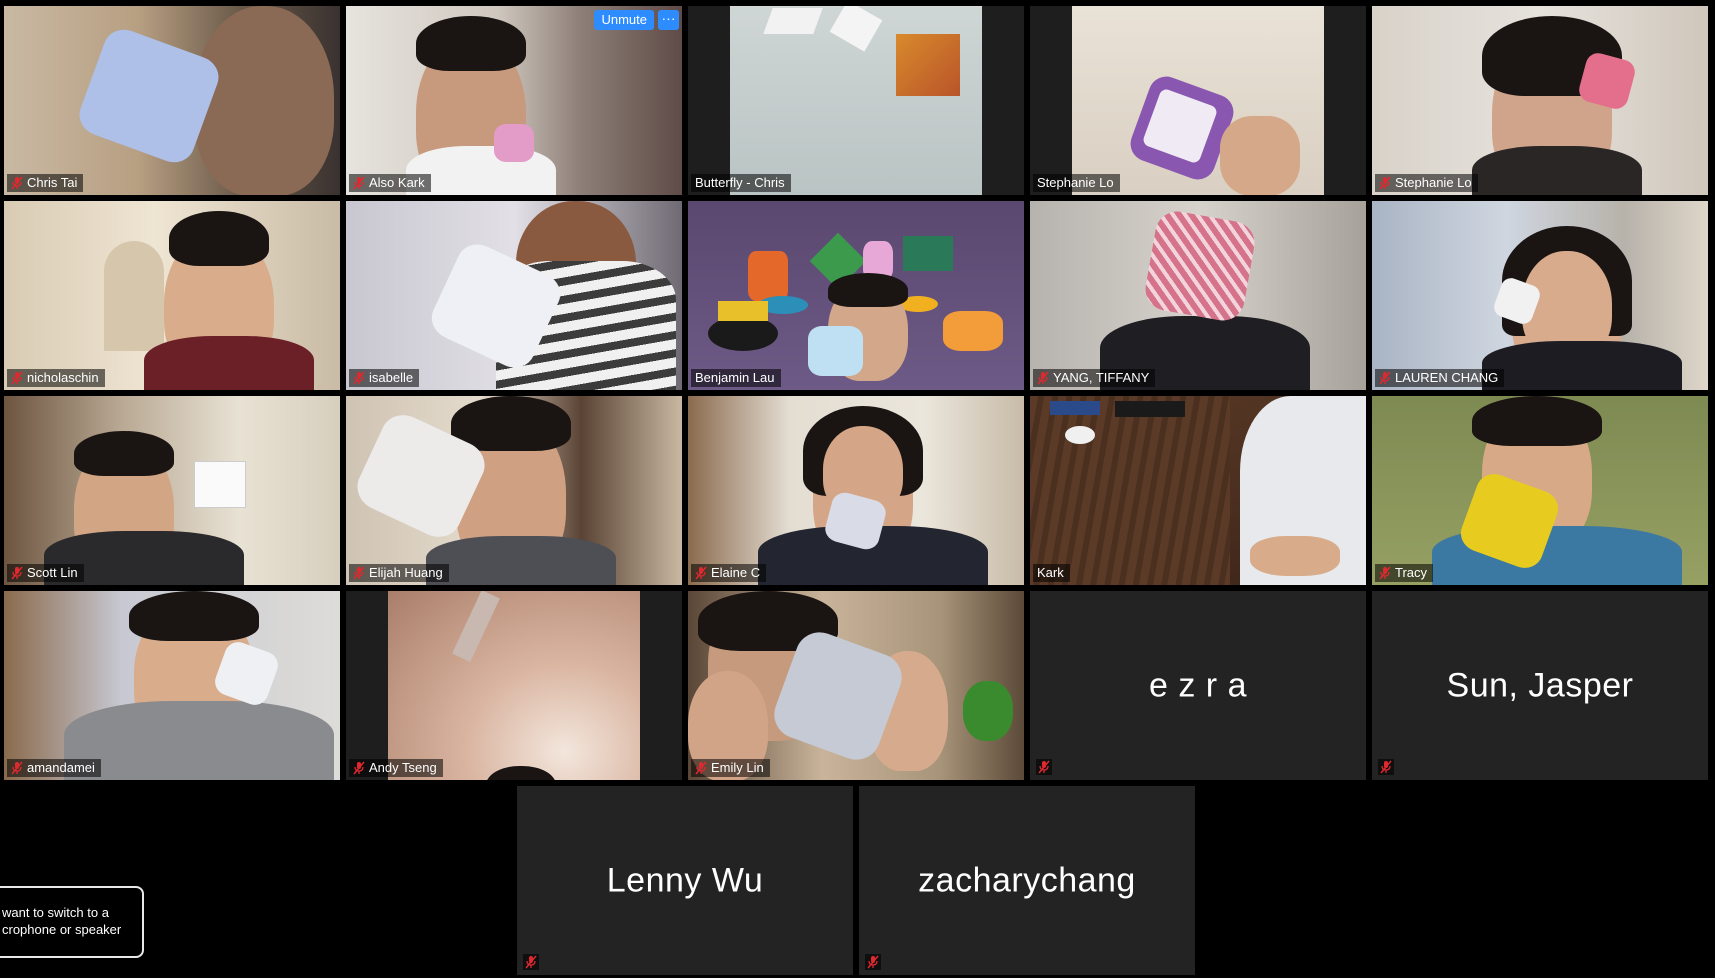 This screenshot has height=978, width=1715. I want to click on participant-display-name: Lenny Wu, so click(685, 880).